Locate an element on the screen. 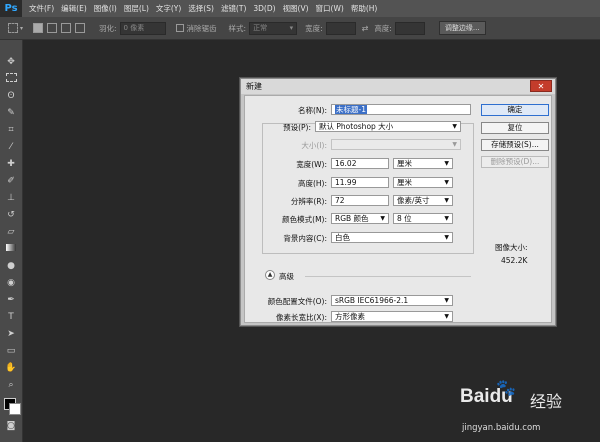  size-label: 大小(I): is located at coordinates (314, 145).